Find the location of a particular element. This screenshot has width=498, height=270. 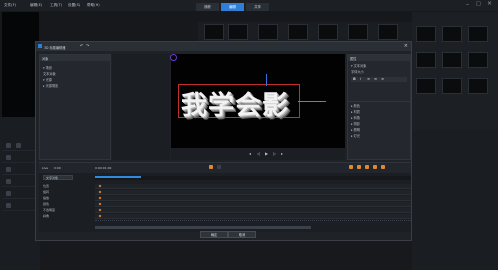

align-right-icon: ≡ is located at coordinates (382, 79).